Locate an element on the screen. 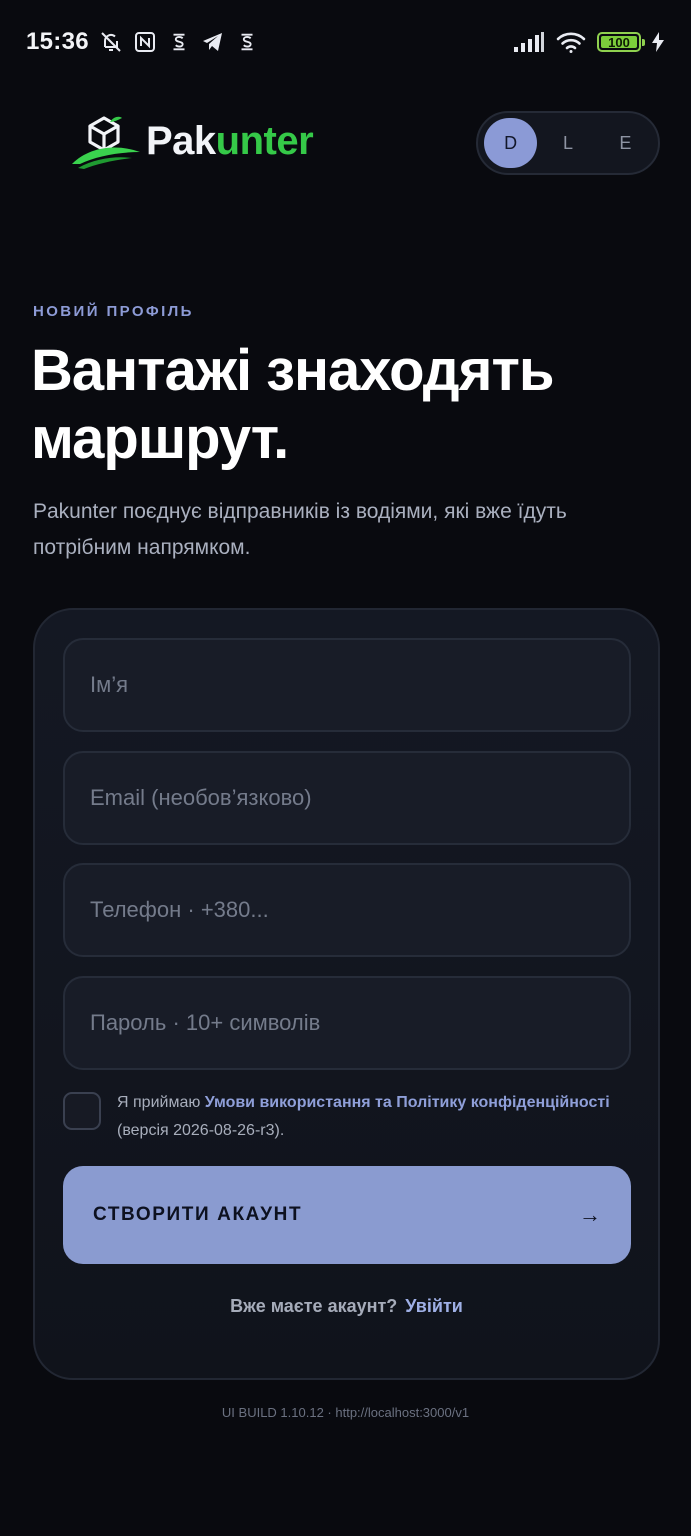 The image size is (691, 1536). email-field is located at coordinates (347, 798).